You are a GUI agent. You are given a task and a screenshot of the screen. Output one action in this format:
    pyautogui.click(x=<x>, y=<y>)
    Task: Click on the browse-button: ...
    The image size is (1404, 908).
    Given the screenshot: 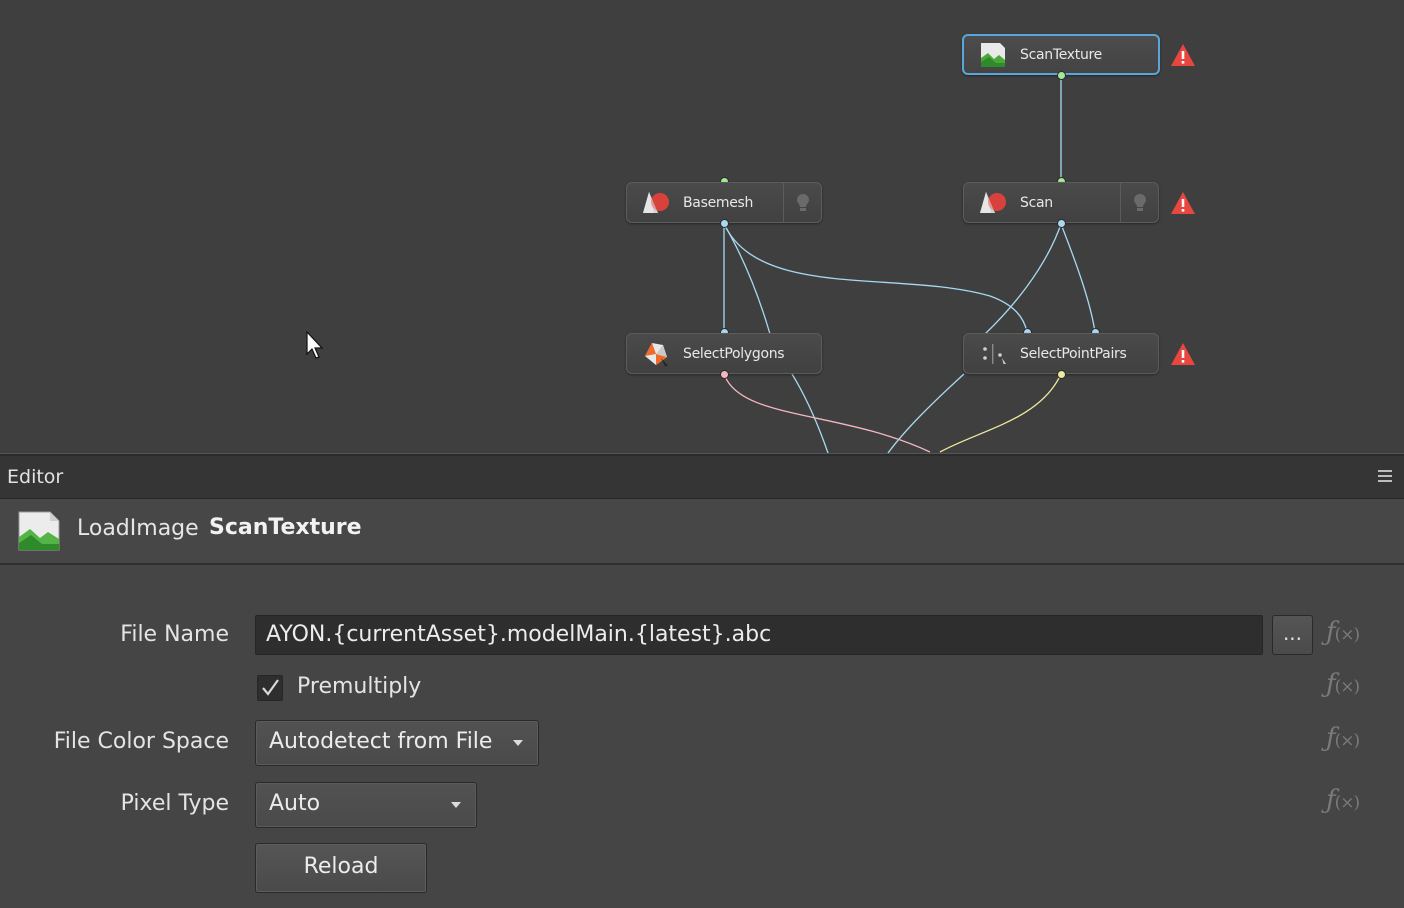 What is the action you would take?
    pyautogui.click(x=1292, y=635)
    